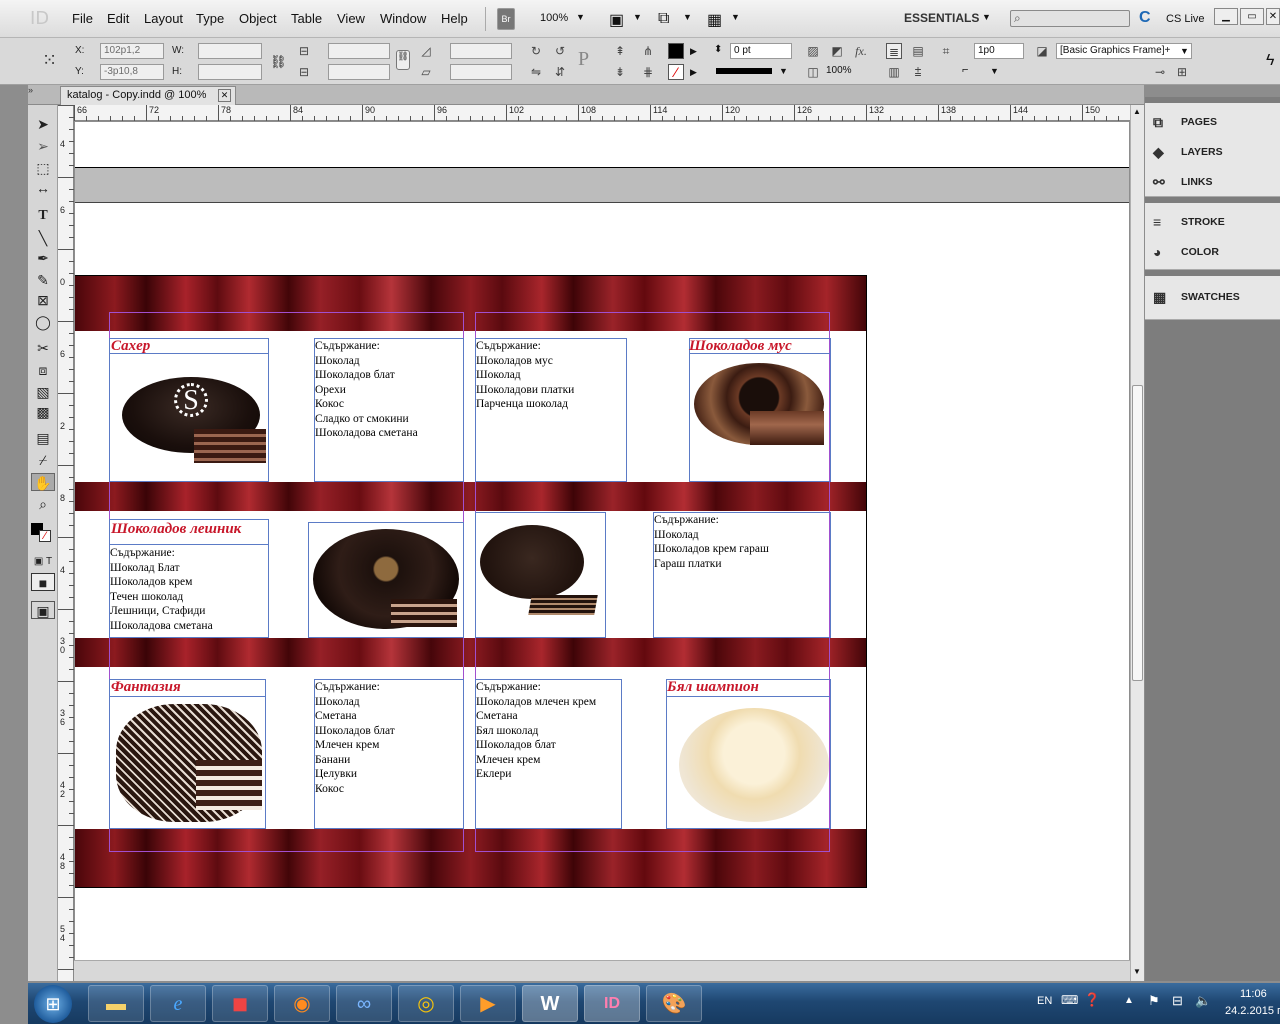 The height and width of the screenshot is (1024, 1280). I want to click on eyedropper-tool-icon: ⌿, so click(43, 460).